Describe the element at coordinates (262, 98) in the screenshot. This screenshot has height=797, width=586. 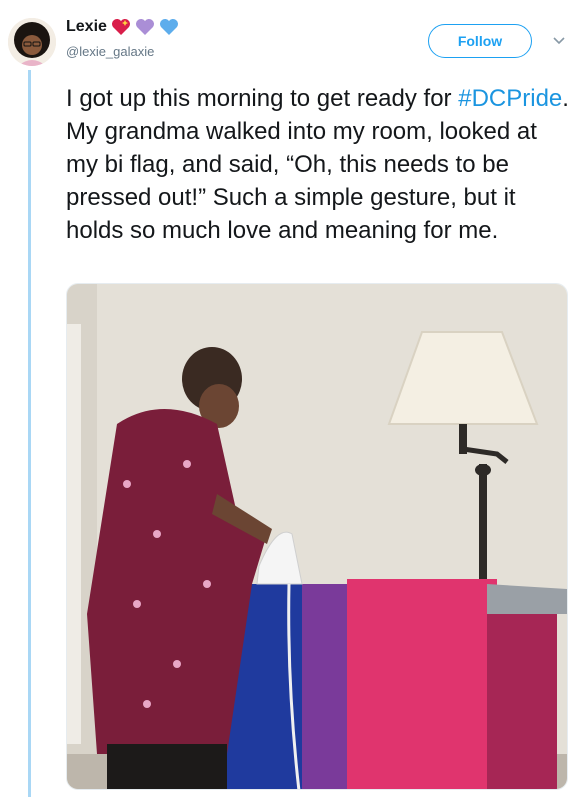
I see `tweet-text-part: I got up this morning to get ready for` at that location.